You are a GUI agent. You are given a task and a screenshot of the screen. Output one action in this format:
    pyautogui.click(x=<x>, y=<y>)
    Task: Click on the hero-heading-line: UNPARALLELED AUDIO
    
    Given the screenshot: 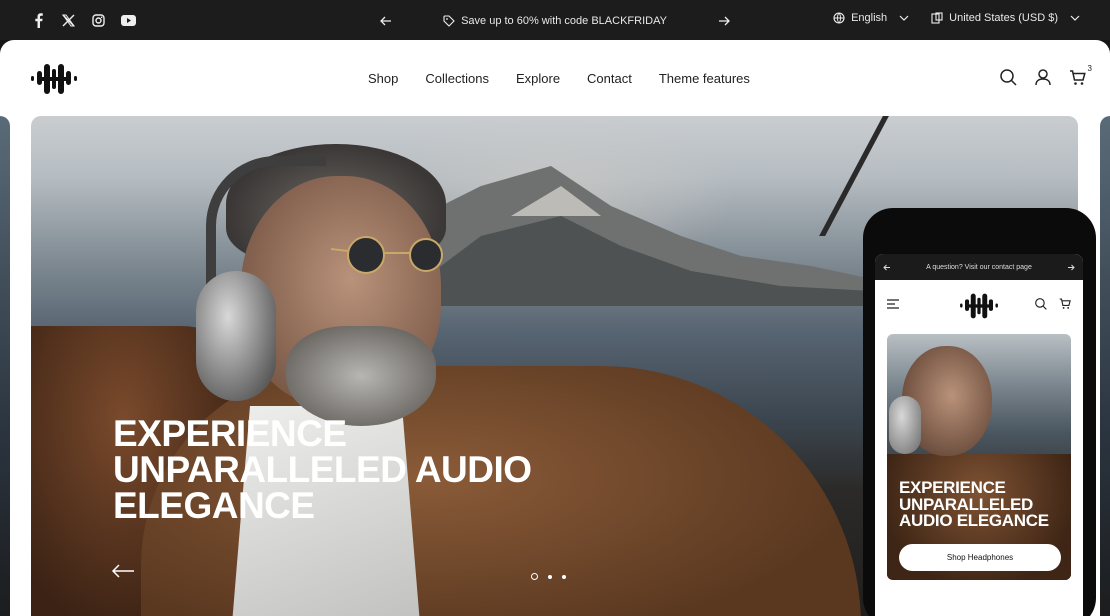 What is the action you would take?
    pyautogui.click(x=322, y=469)
    